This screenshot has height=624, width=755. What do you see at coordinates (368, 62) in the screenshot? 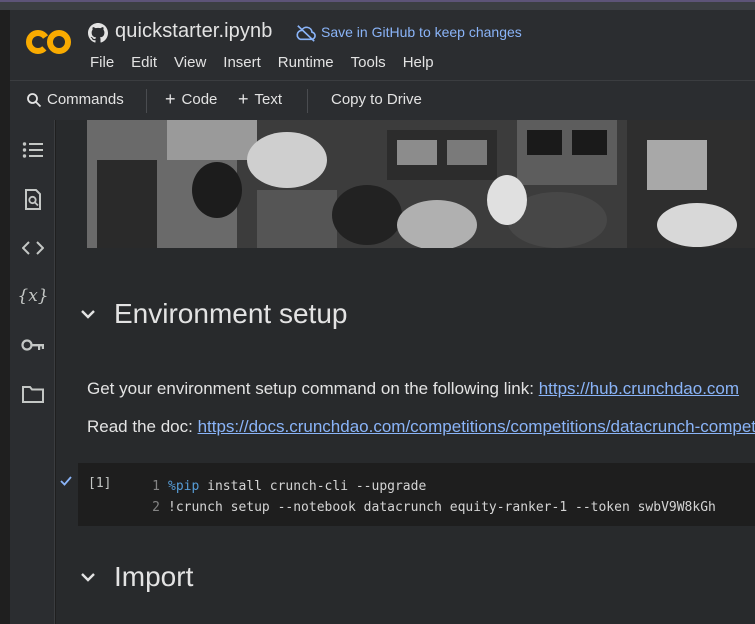
I see `menu-tools: Tools` at bounding box center [368, 62].